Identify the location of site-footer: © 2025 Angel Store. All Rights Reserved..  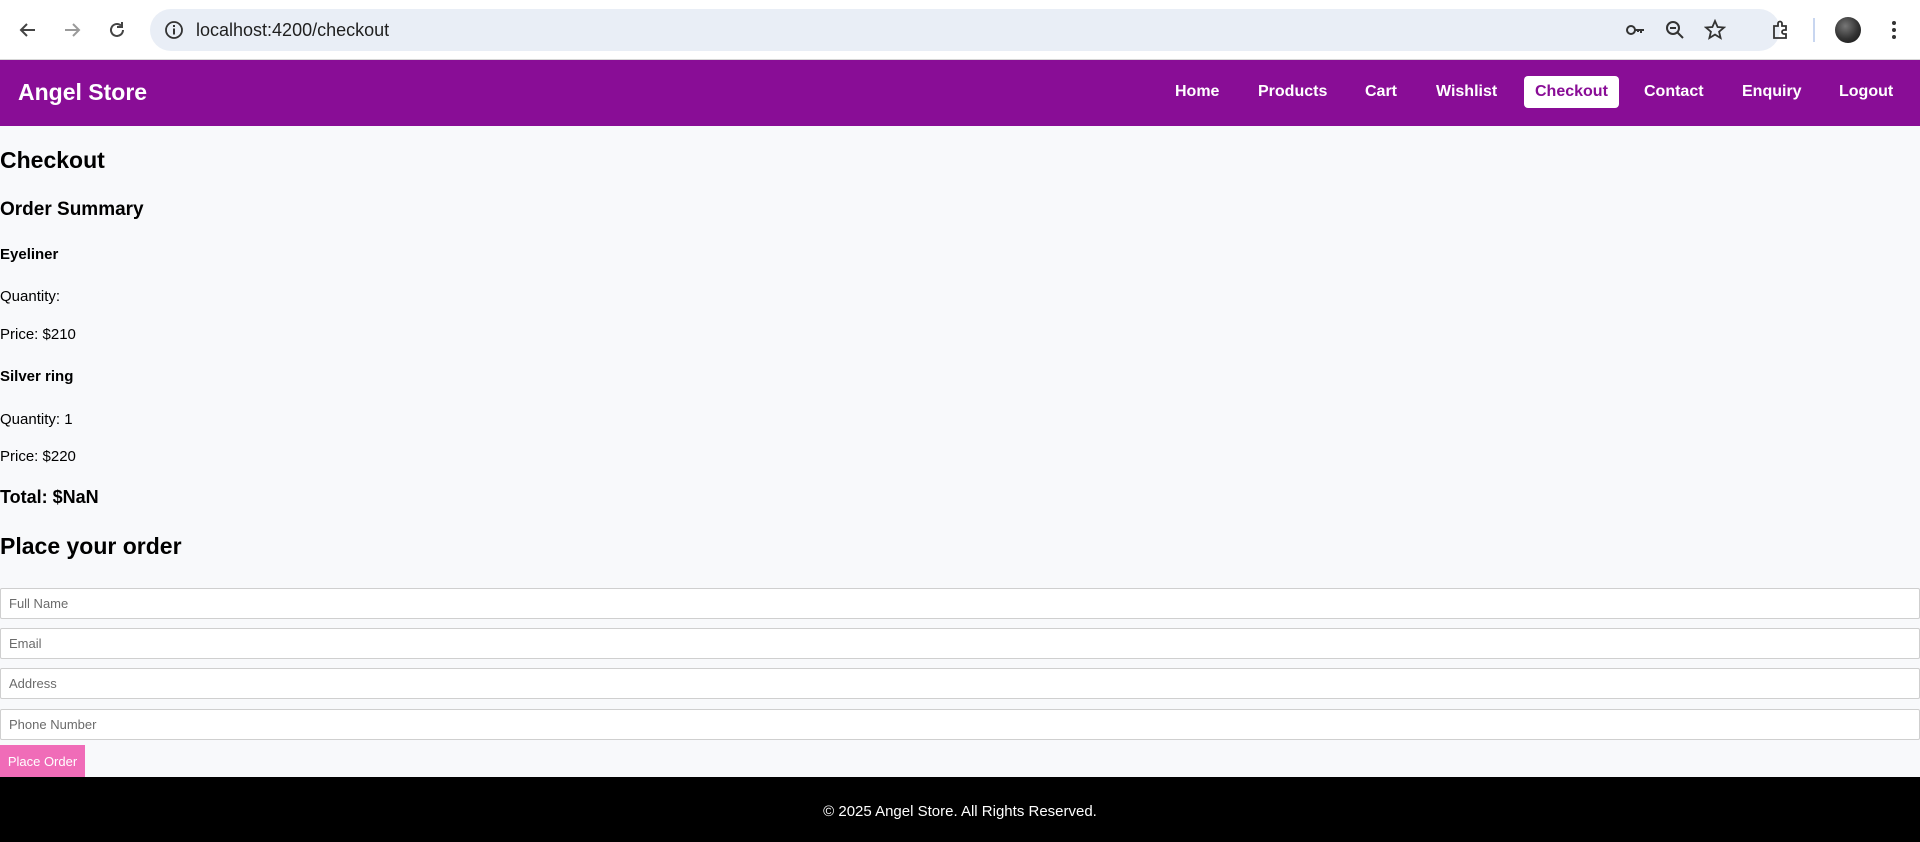
(960, 809).